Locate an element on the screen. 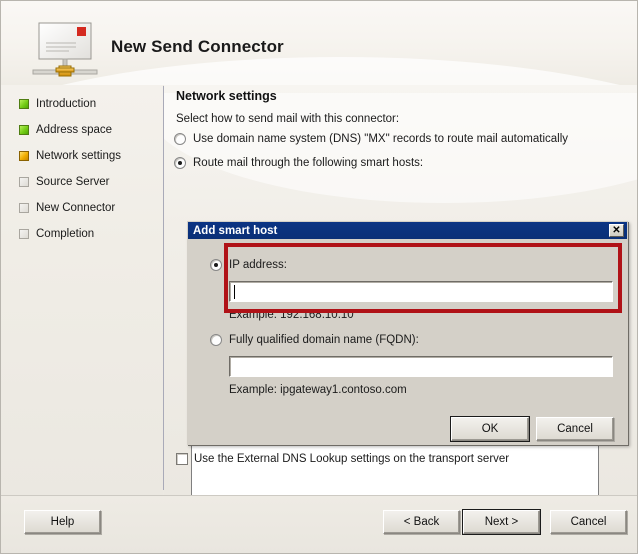 This screenshot has height=554, width=638. sidebar-item-source-server: Source Server is located at coordinates (64, 182).